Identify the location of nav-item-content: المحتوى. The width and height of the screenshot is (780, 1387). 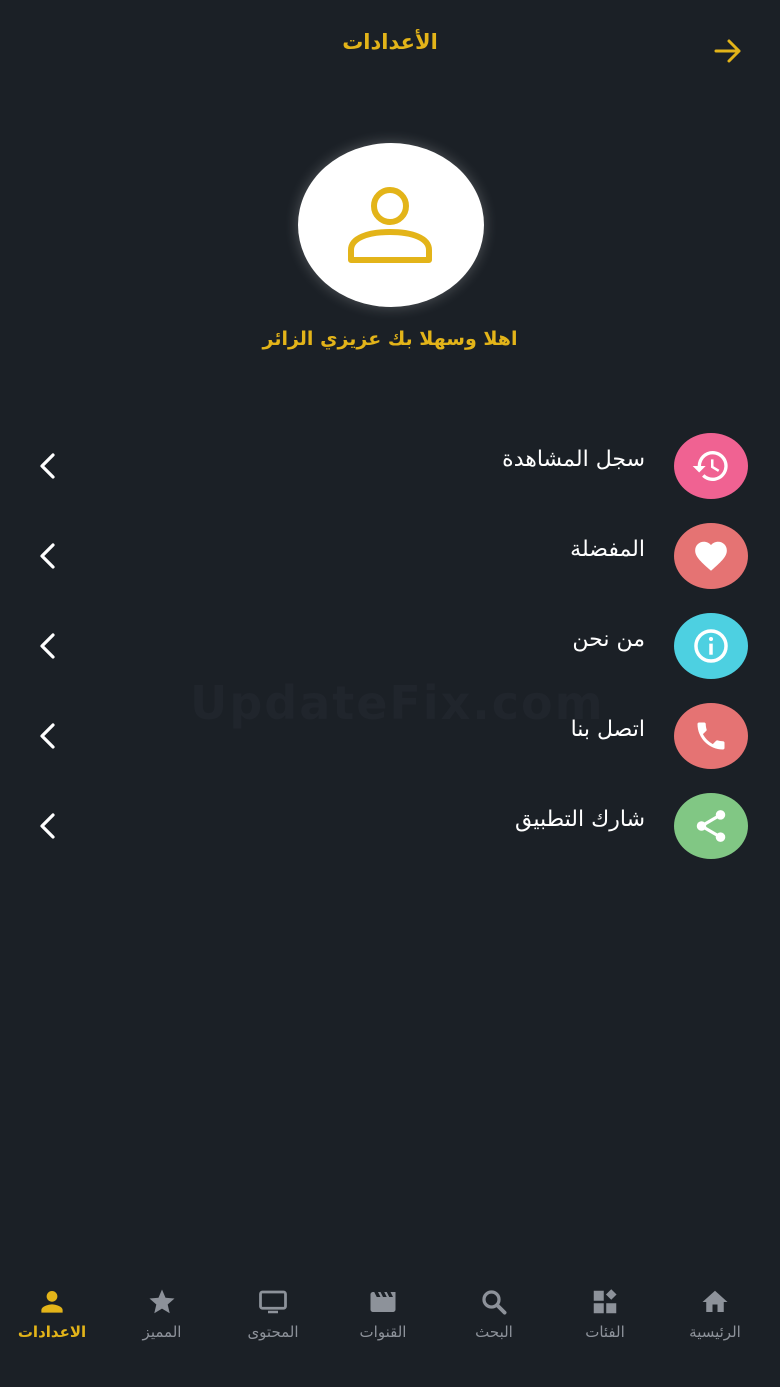
(273, 1322).